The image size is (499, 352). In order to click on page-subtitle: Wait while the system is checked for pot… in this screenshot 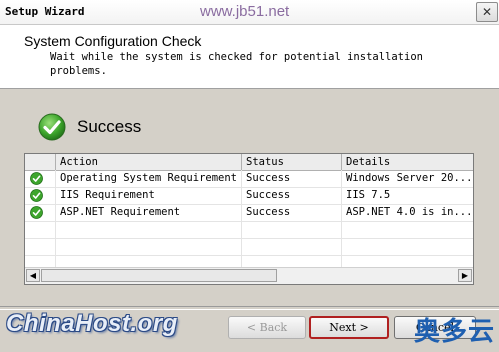, I will do `click(236, 64)`.